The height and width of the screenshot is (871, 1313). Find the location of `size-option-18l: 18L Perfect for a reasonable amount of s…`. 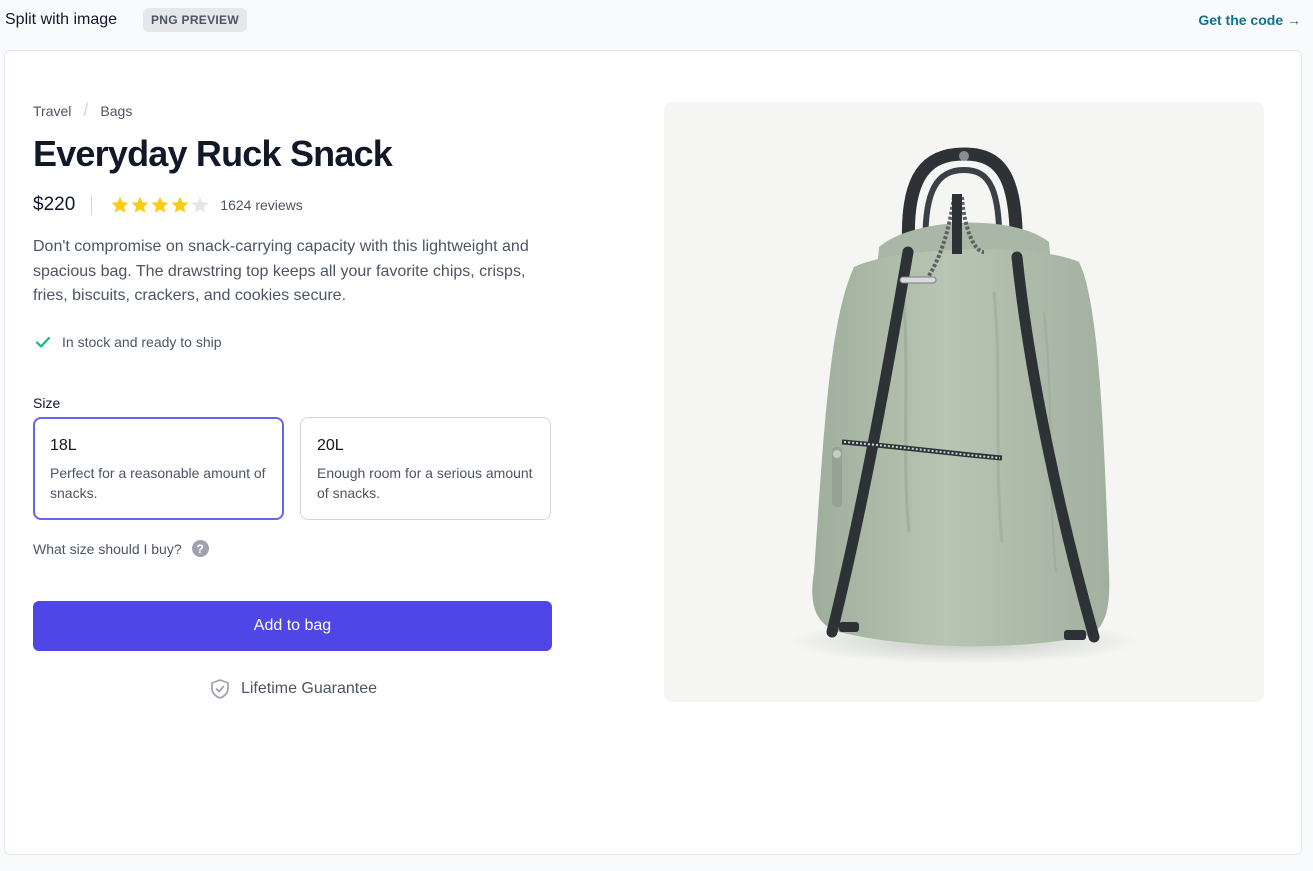

size-option-18l: 18L Perfect for a reasonable amount of s… is located at coordinates (158, 468).